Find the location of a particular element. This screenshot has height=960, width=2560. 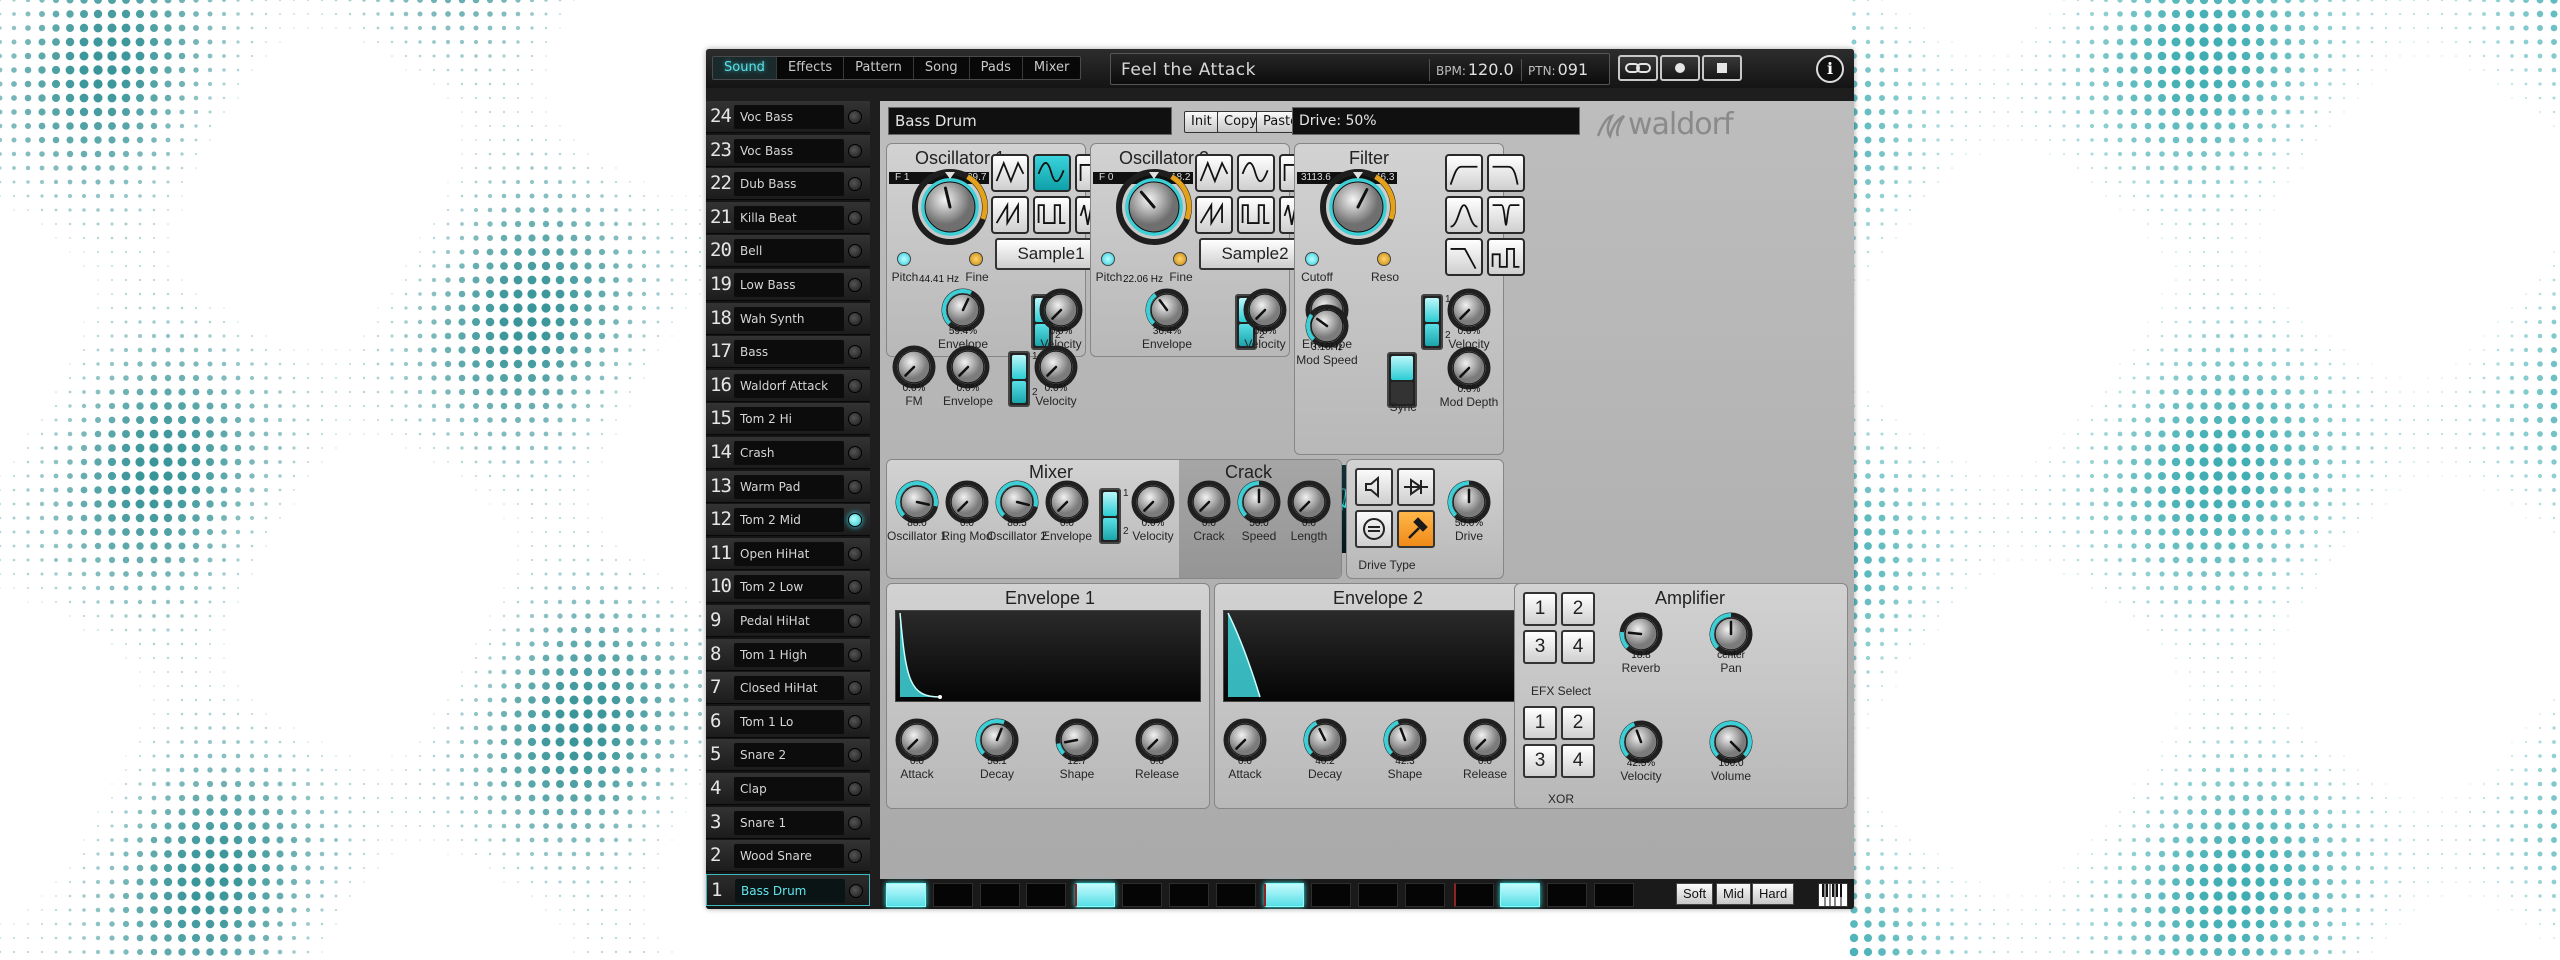

osc2-fine-led is located at coordinates (1180, 259).